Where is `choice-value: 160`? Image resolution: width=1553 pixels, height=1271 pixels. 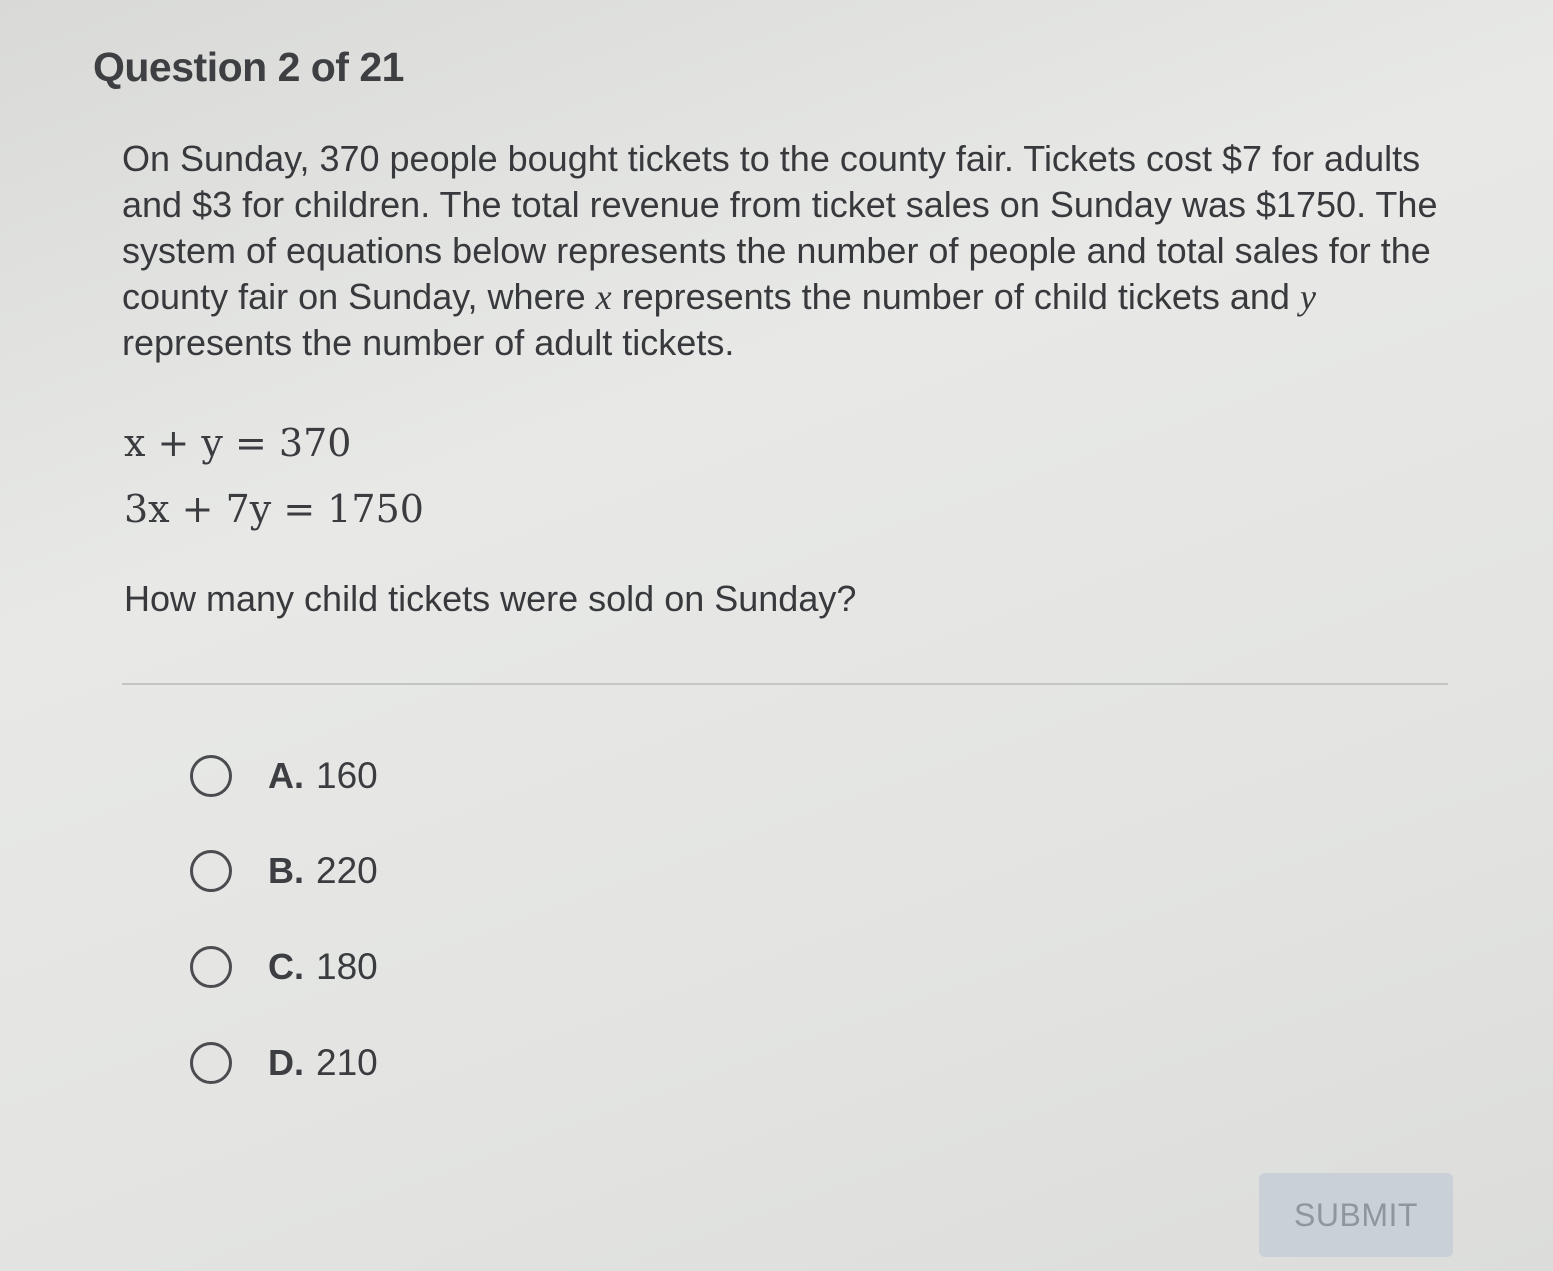
choice-value: 160 is located at coordinates (347, 775).